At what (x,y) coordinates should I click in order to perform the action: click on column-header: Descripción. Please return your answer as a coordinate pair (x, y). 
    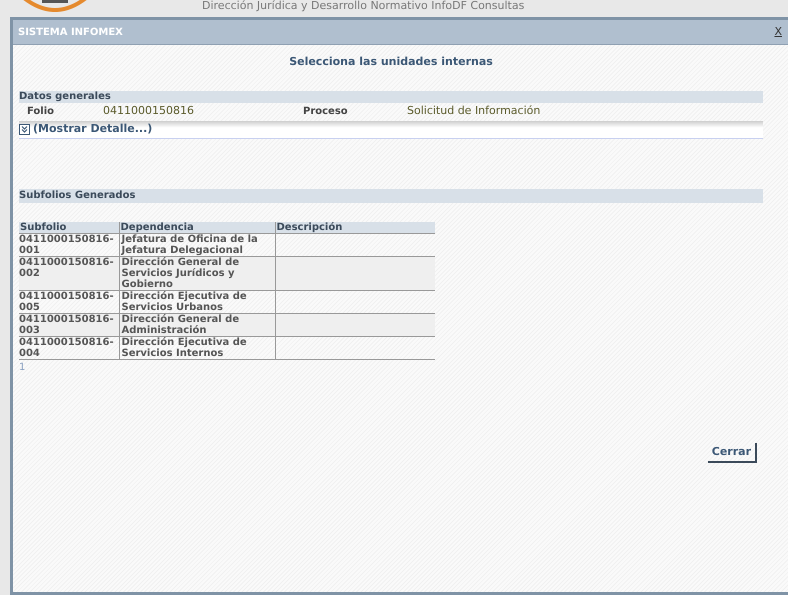
    Looking at the image, I should click on (355, 227).